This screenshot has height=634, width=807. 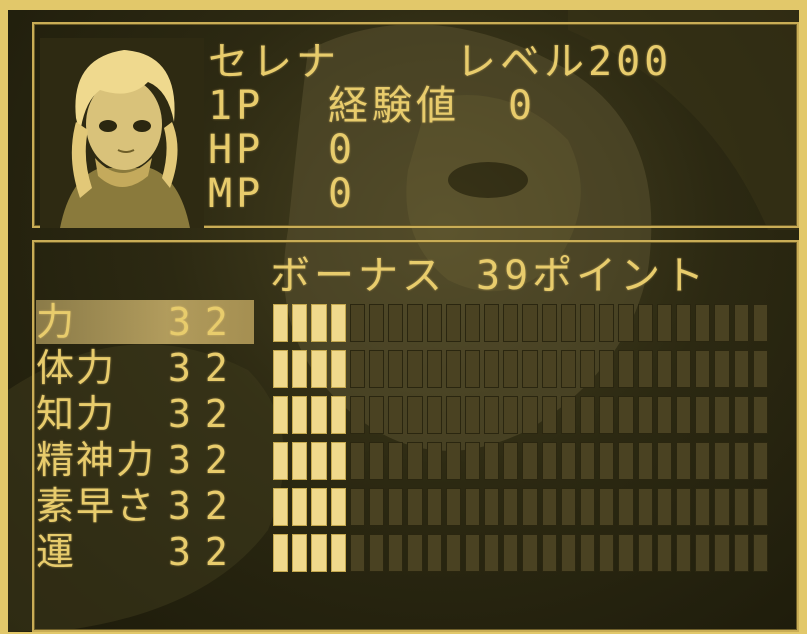 I want to click on stat-name: 力, so click(x=56, y=322).